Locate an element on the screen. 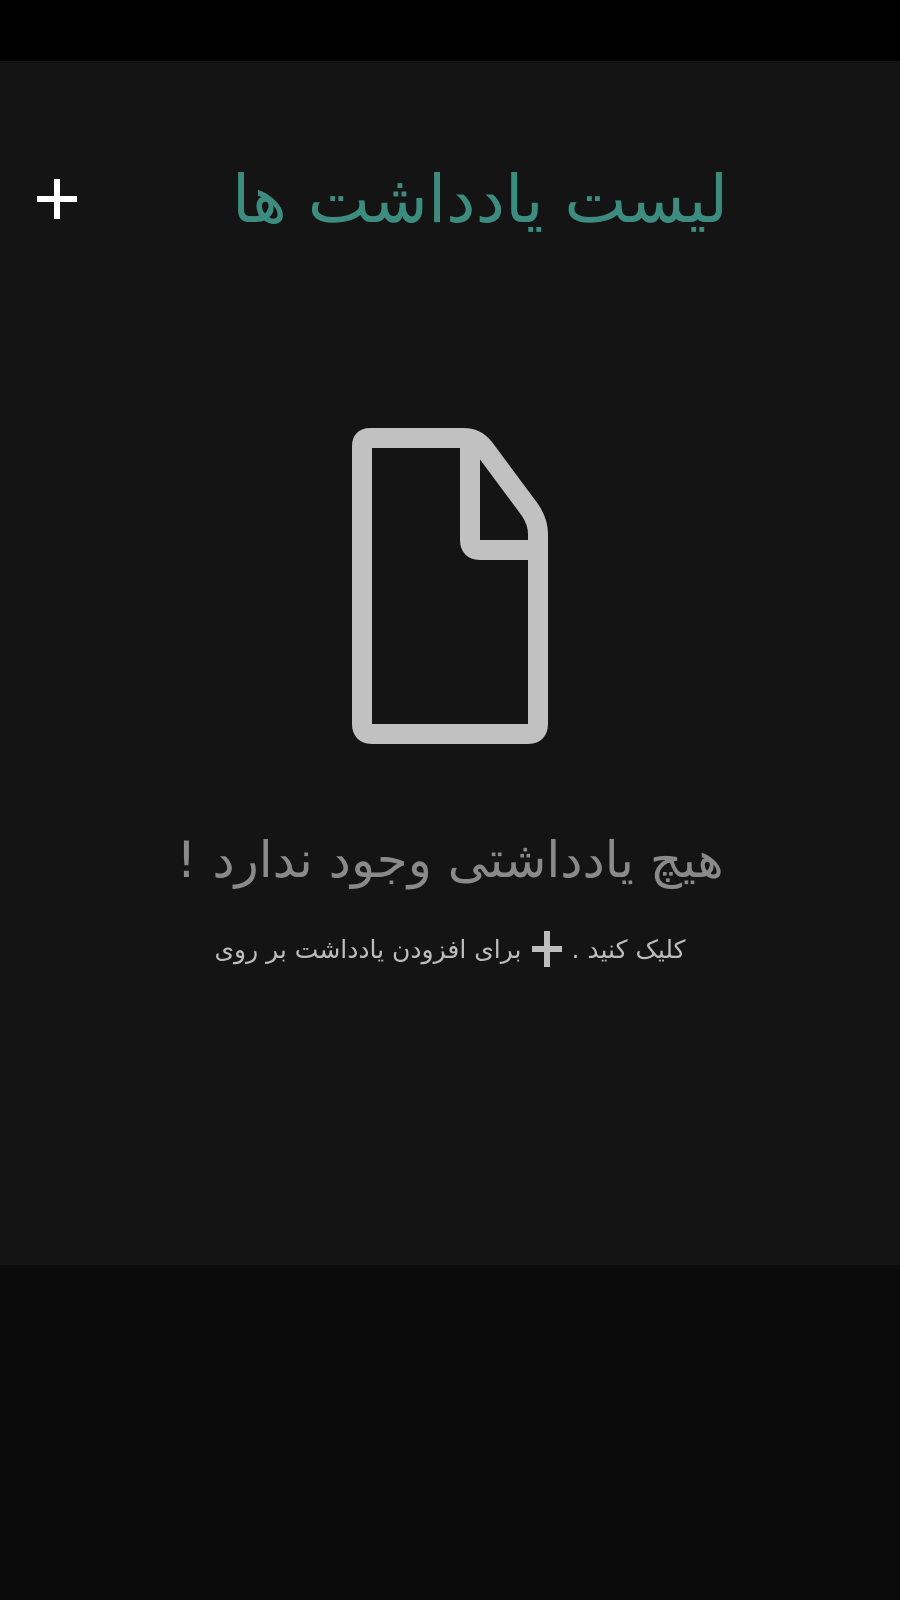  page-title: لیست یادداشت ها is located at coordinates (480, 199).